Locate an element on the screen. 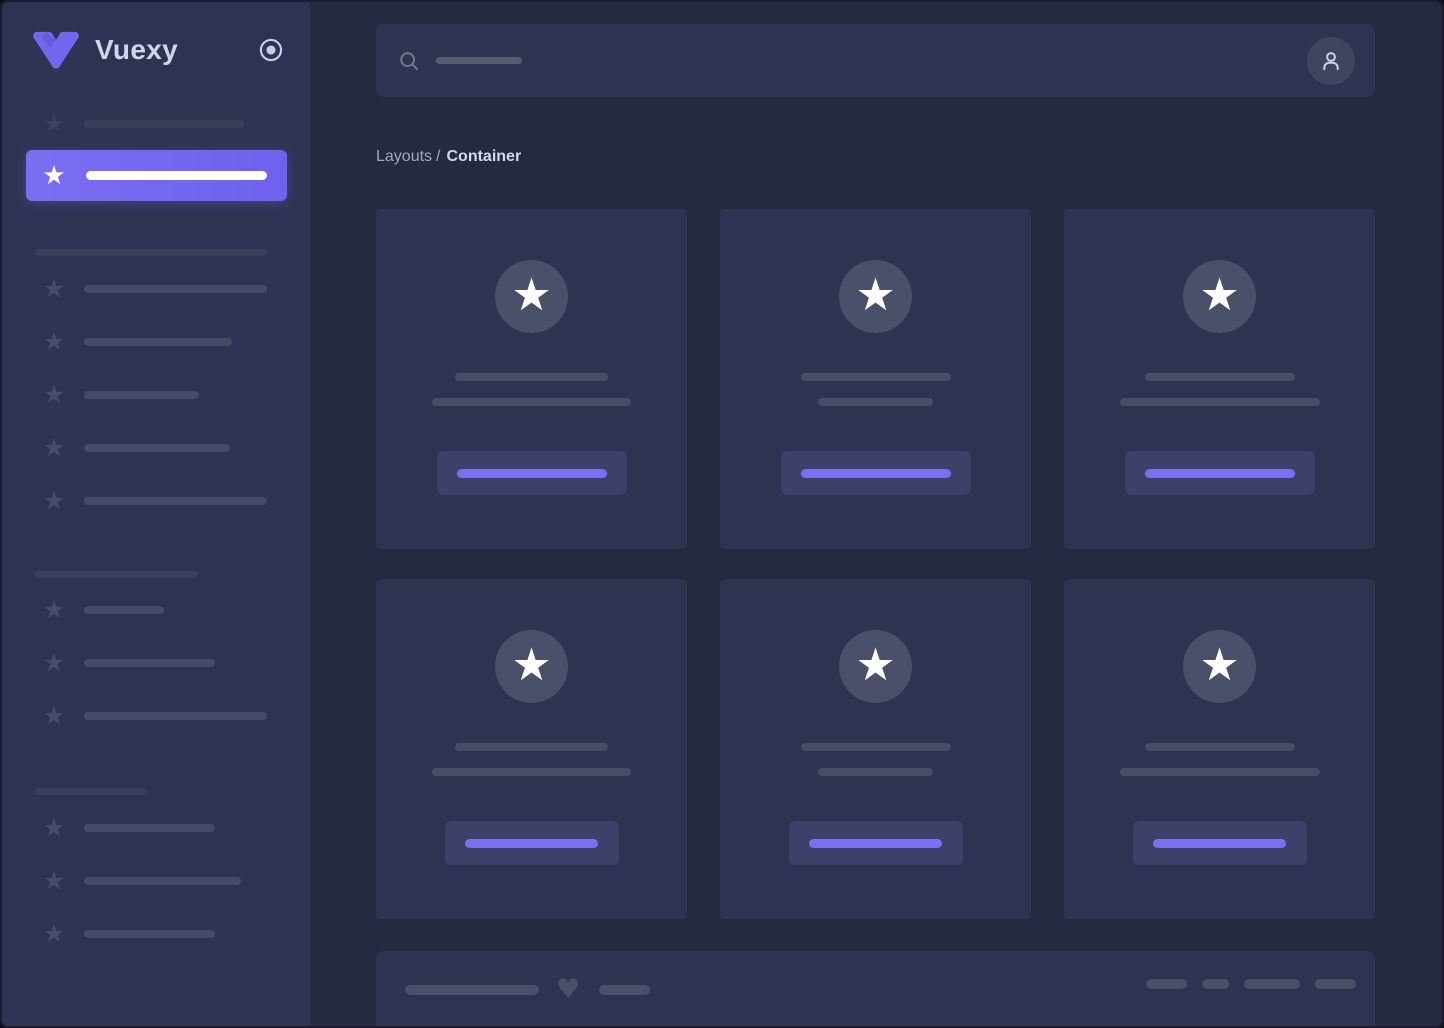 The image size is (1444, 1028). breadcrumb-link-layouts: Layouts is located at coordinates (404, 156).